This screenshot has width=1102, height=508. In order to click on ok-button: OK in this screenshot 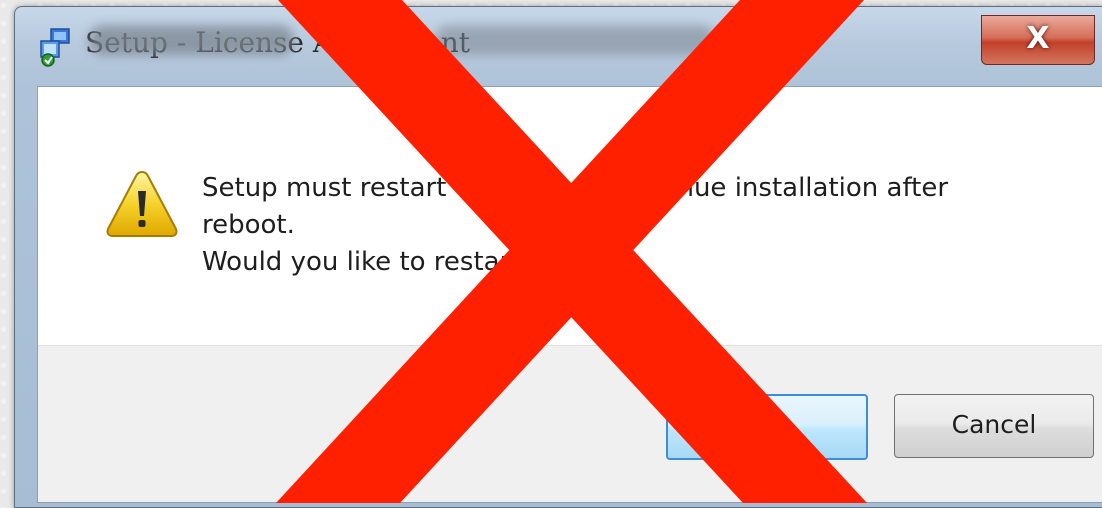, I will do `click(767, 427)`.